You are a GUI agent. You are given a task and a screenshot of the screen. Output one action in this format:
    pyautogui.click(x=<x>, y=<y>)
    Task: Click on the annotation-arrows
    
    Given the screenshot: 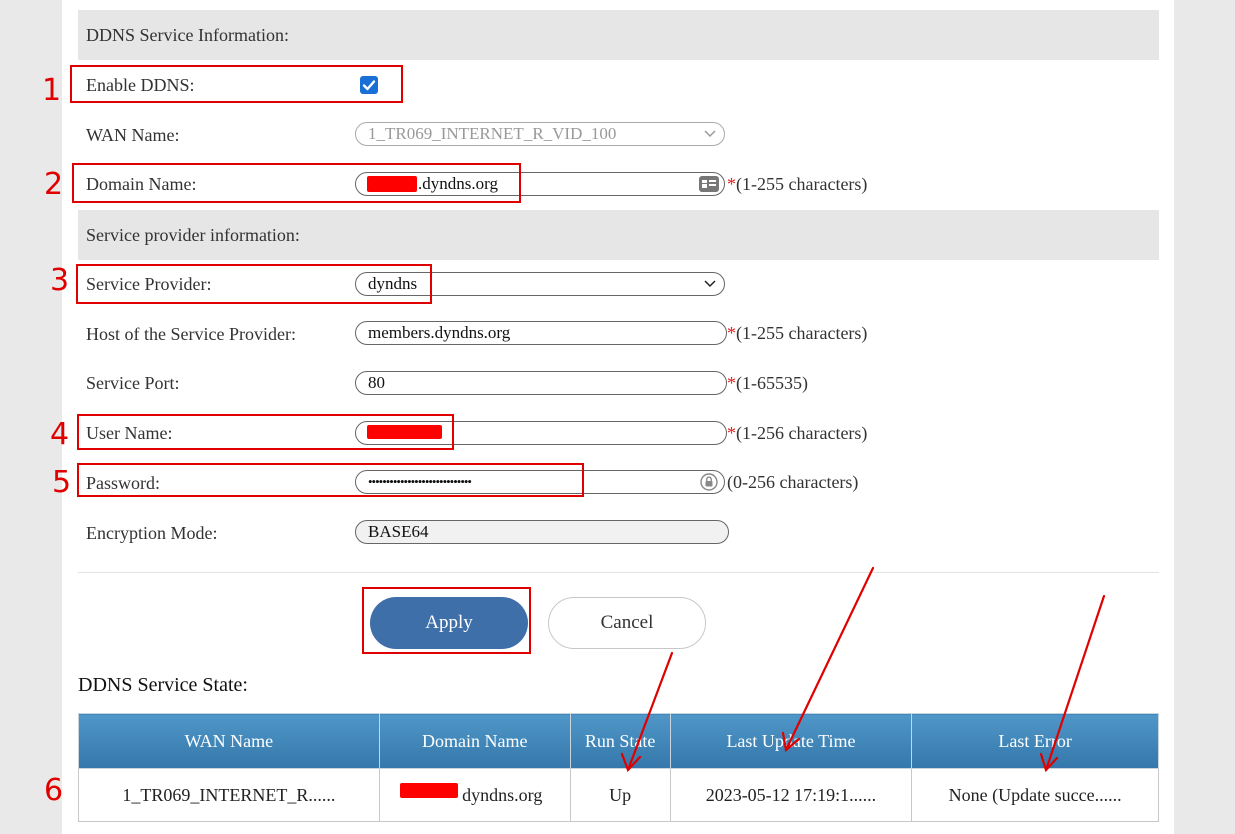 What is the action you would take?
    pyautogui.click(x=863, y=669)
    